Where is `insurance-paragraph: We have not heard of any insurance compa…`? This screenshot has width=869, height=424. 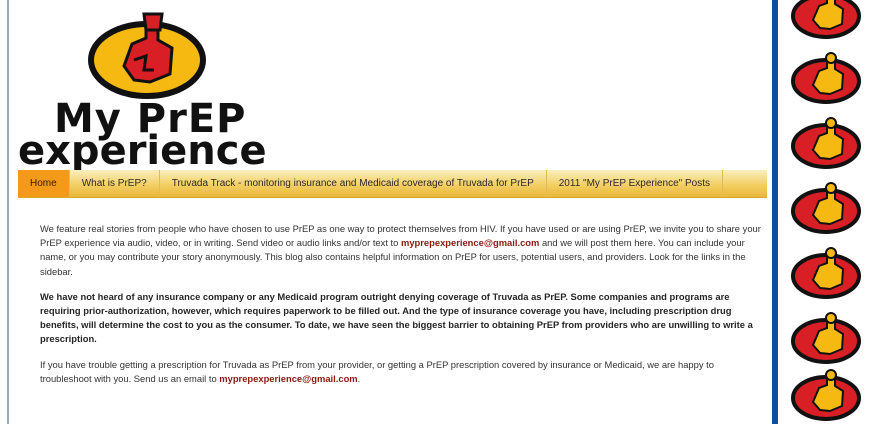
insurance-paragraph: We have not heard of any insurance compa… is located at coordinates (396, 317).